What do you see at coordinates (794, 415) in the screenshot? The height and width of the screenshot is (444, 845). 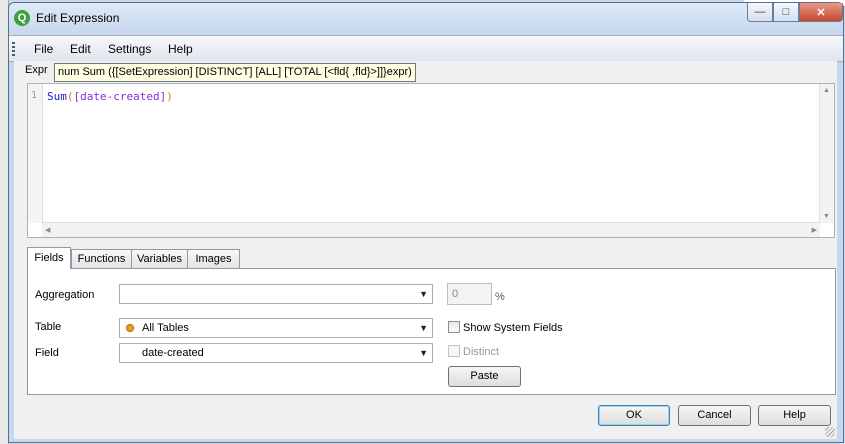 I see `help-button: Help` at bounding box center [794, 415].